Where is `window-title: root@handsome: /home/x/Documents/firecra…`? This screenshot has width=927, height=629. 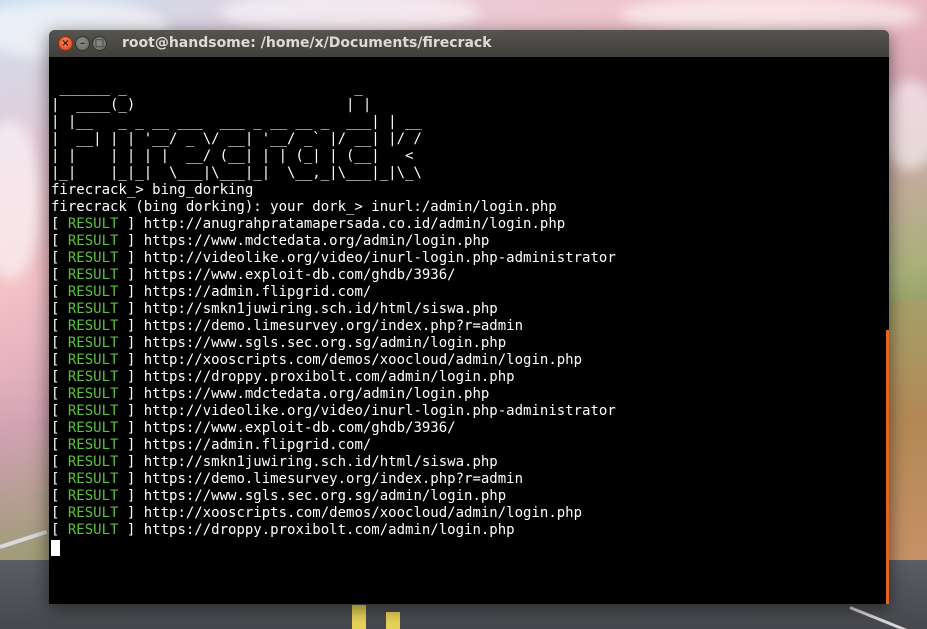
window-title: root@handsome: /home/x/Documents/firecra… is located at coordinates (307, 43).